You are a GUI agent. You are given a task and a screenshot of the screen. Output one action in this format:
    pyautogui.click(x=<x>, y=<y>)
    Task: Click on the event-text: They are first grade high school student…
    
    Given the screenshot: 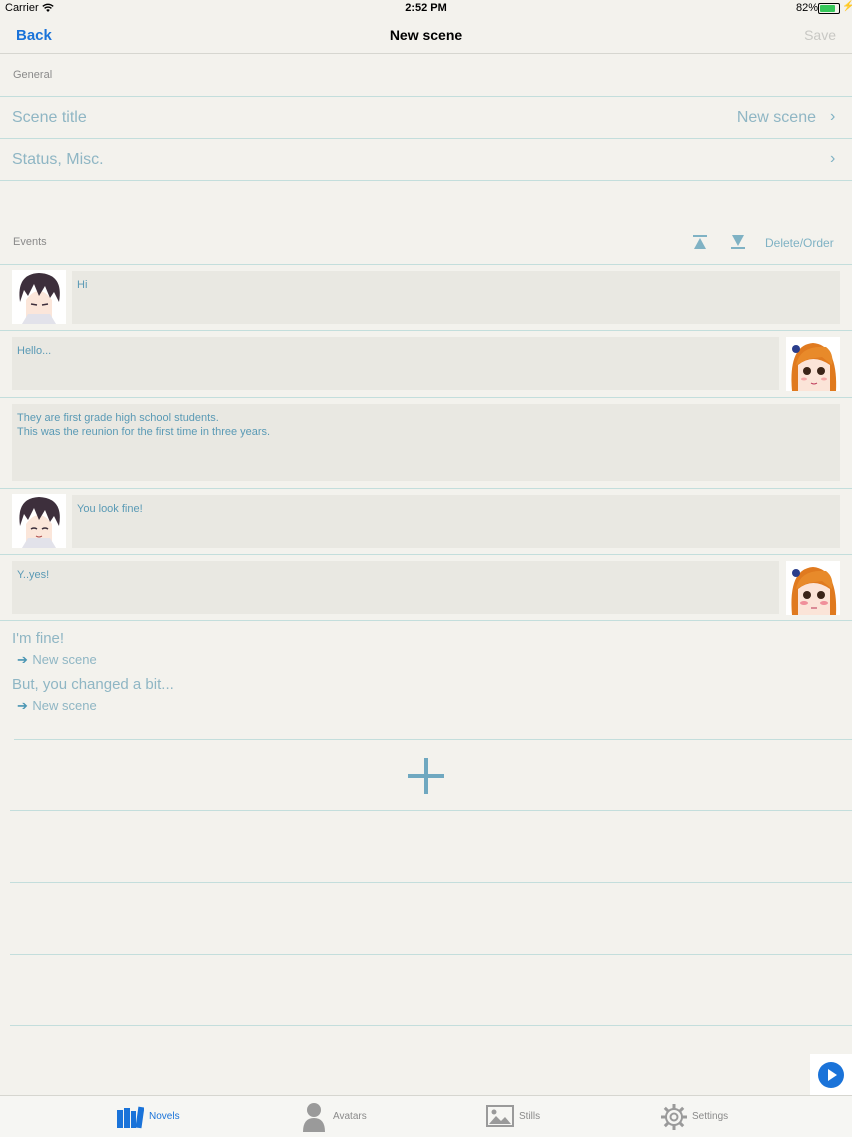 What is the action you would take?
    pyautogui.click(x=144, y=425)
    